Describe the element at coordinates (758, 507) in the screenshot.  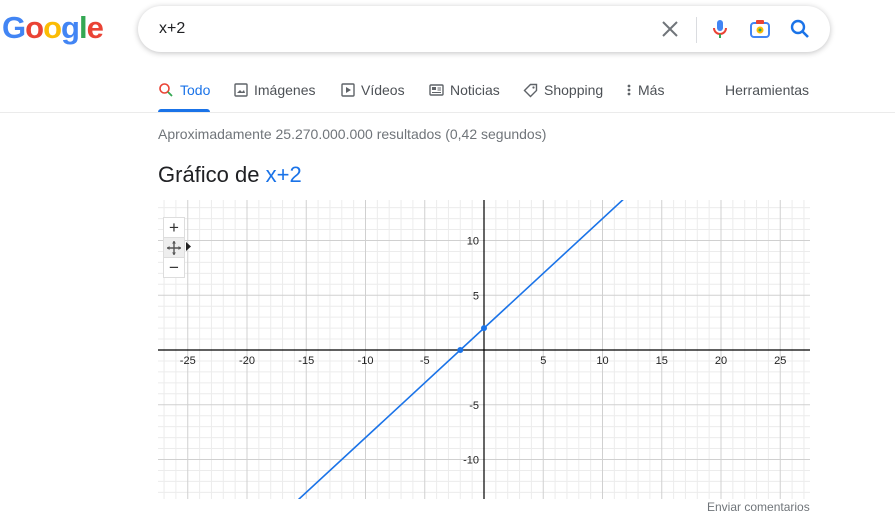
I see `feedback-link: Enviar comentarios` at that location.